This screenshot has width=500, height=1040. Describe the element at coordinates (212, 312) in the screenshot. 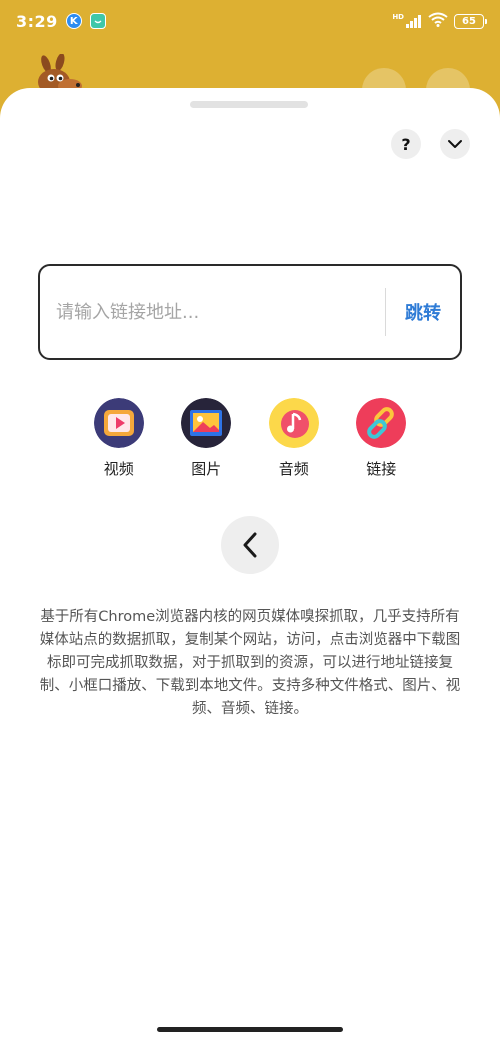

I see `url-input` at that location.